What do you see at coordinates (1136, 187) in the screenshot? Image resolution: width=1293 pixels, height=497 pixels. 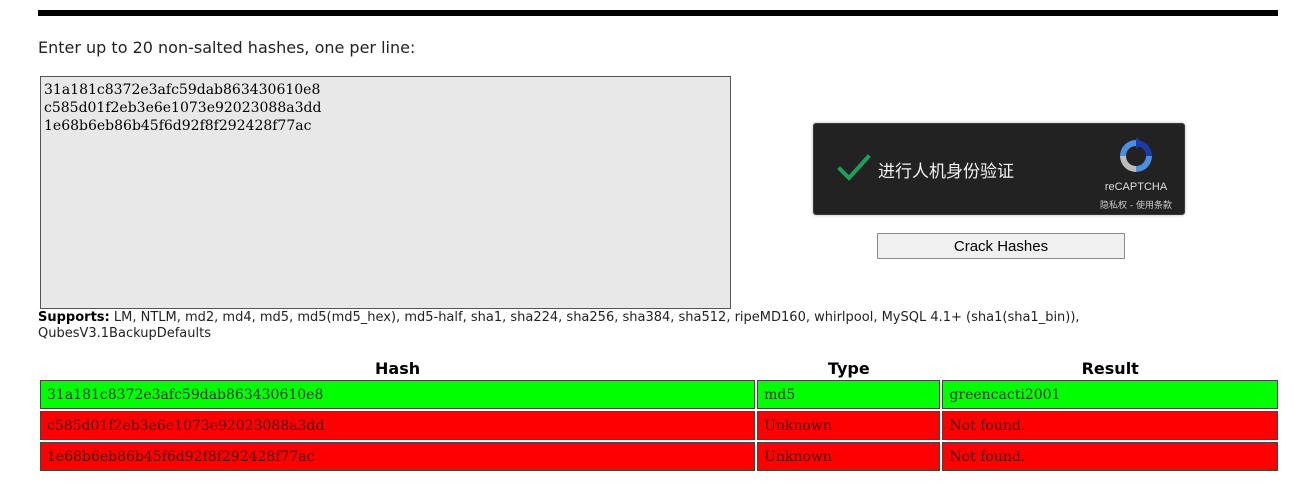 I see `recaptcha-brand-text: reCAPTCHA` at bounding box center [1136, 187].